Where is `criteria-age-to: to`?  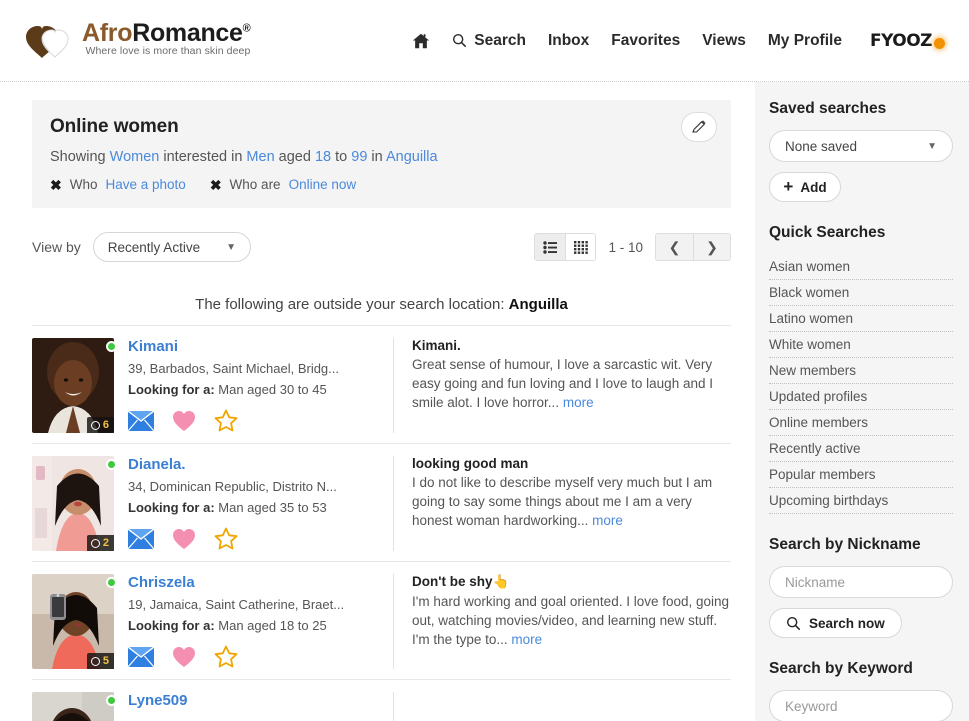 criteria-age-to: to is located at coordinates (341, 157).